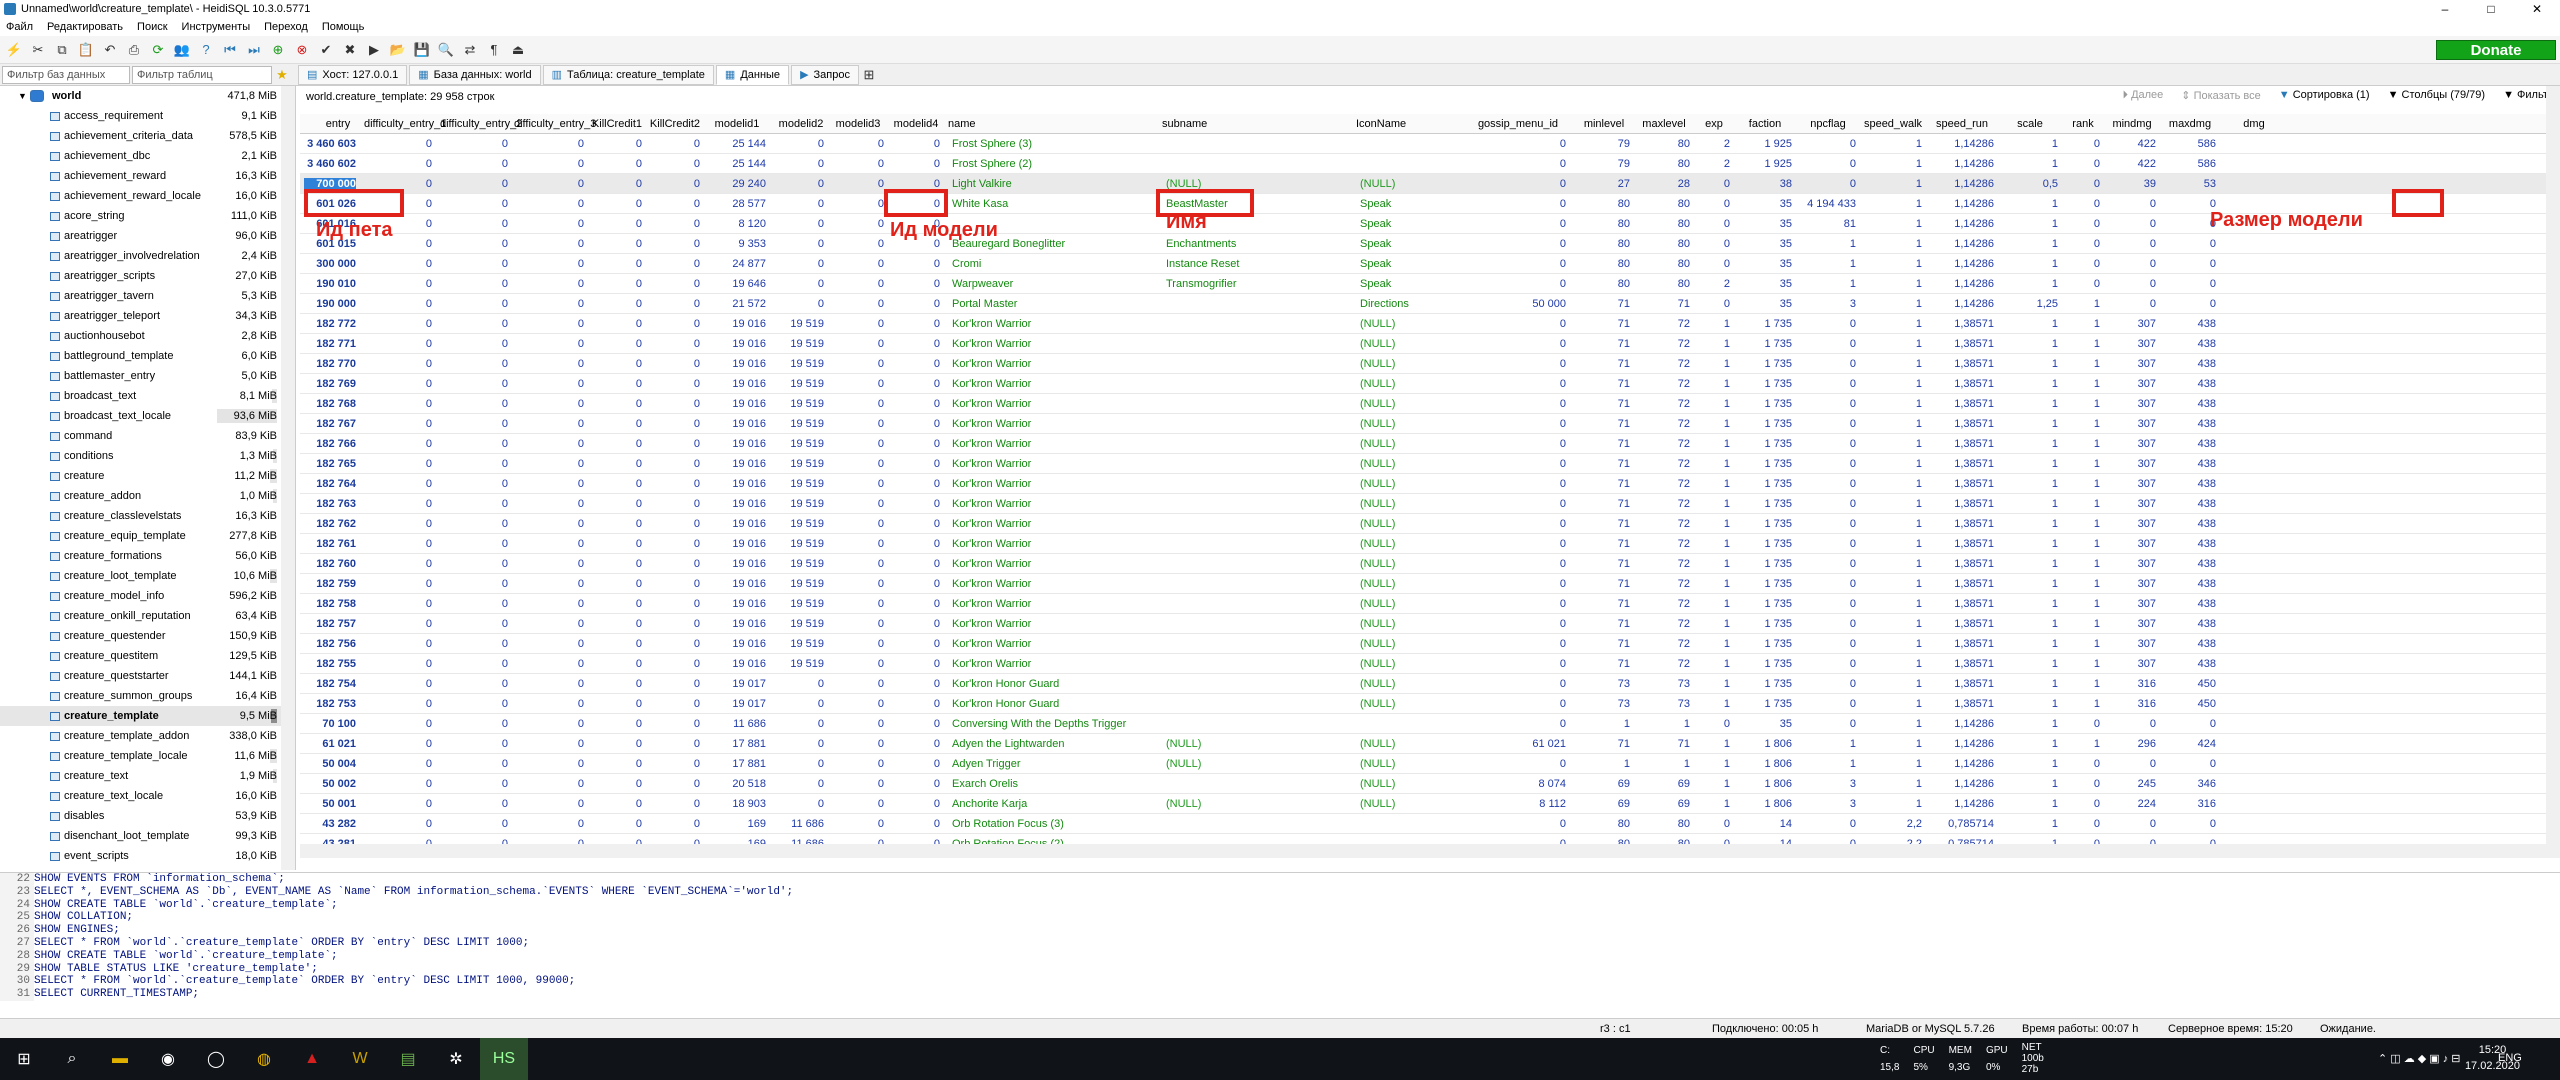 The height and width of the screenshot is (1080, 2560). I want to click on replace-icon: ⇄, so click(470, 50).